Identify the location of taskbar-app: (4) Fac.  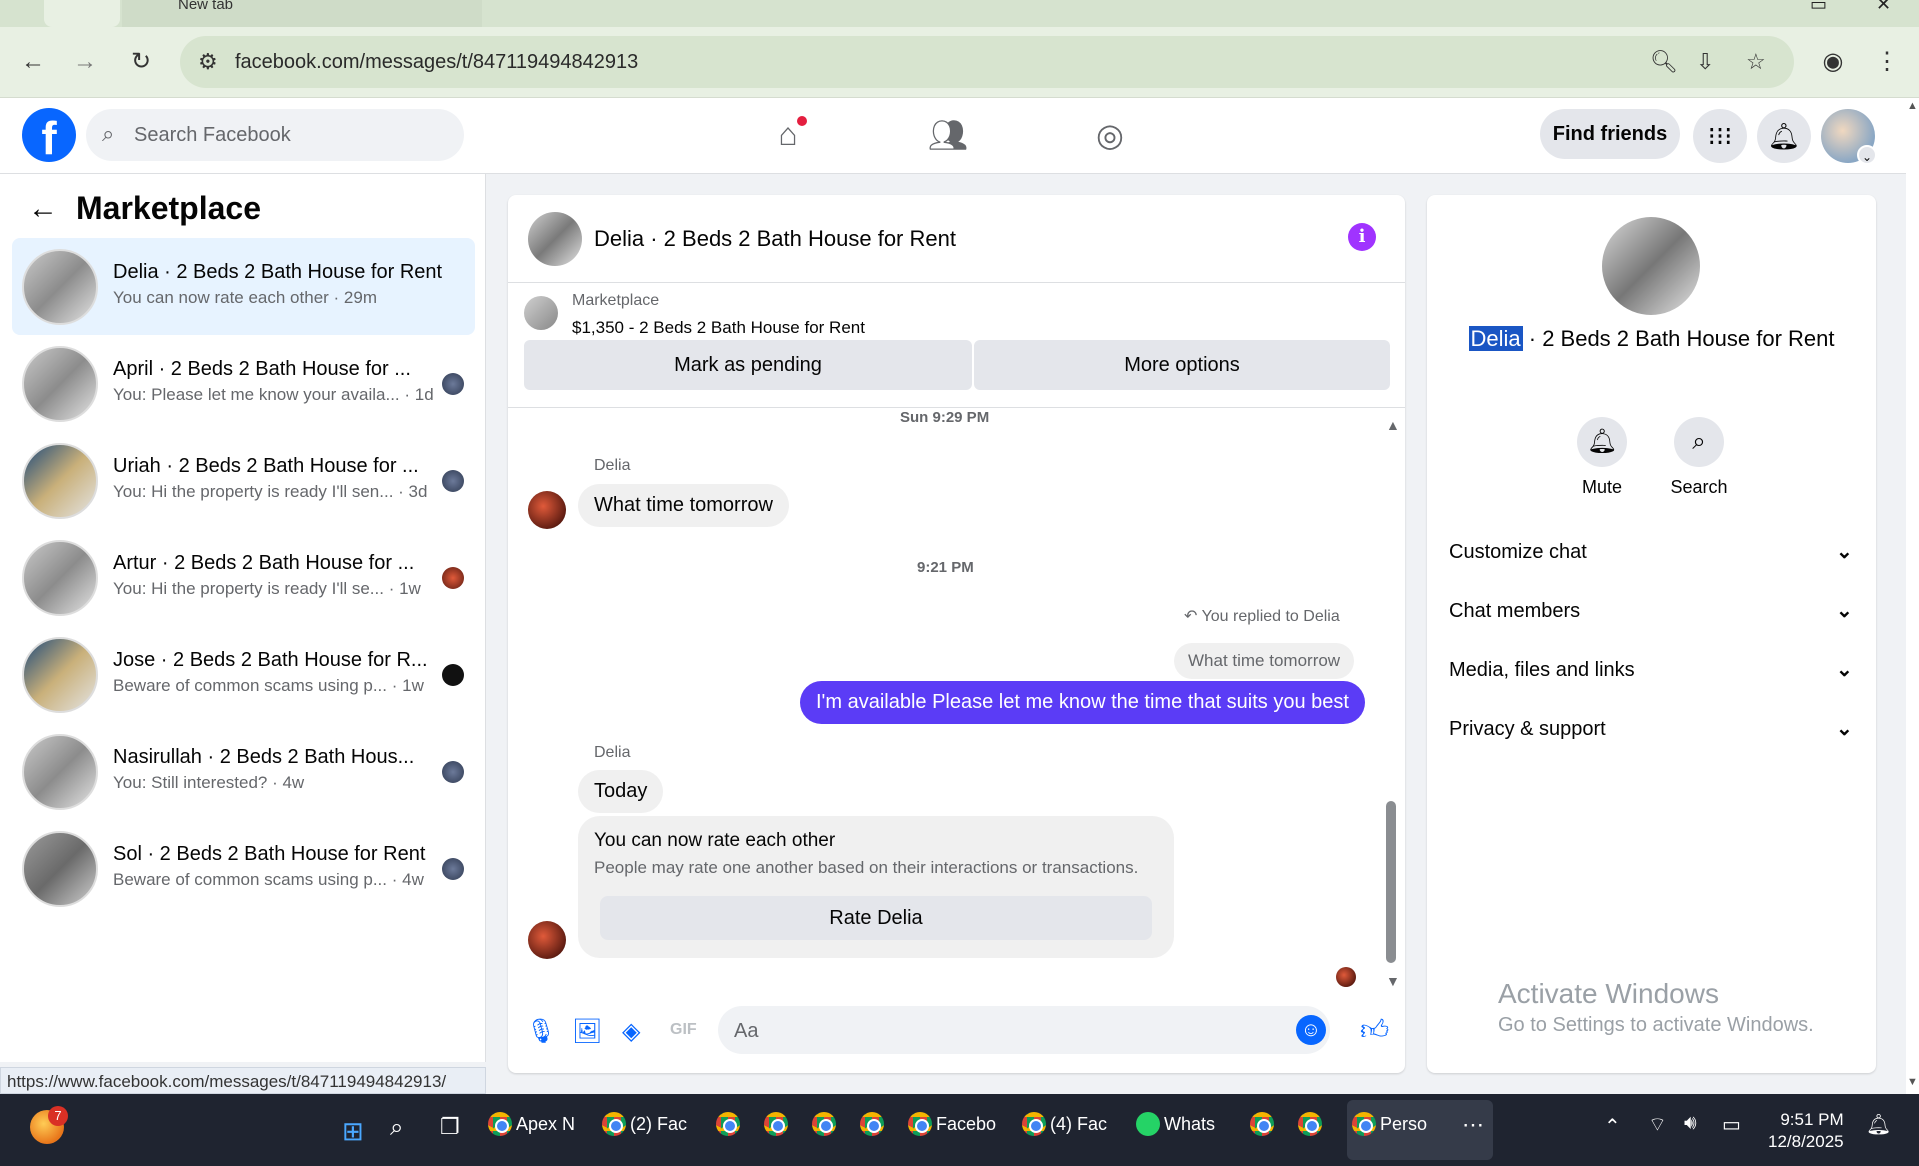
(1064, 1130).